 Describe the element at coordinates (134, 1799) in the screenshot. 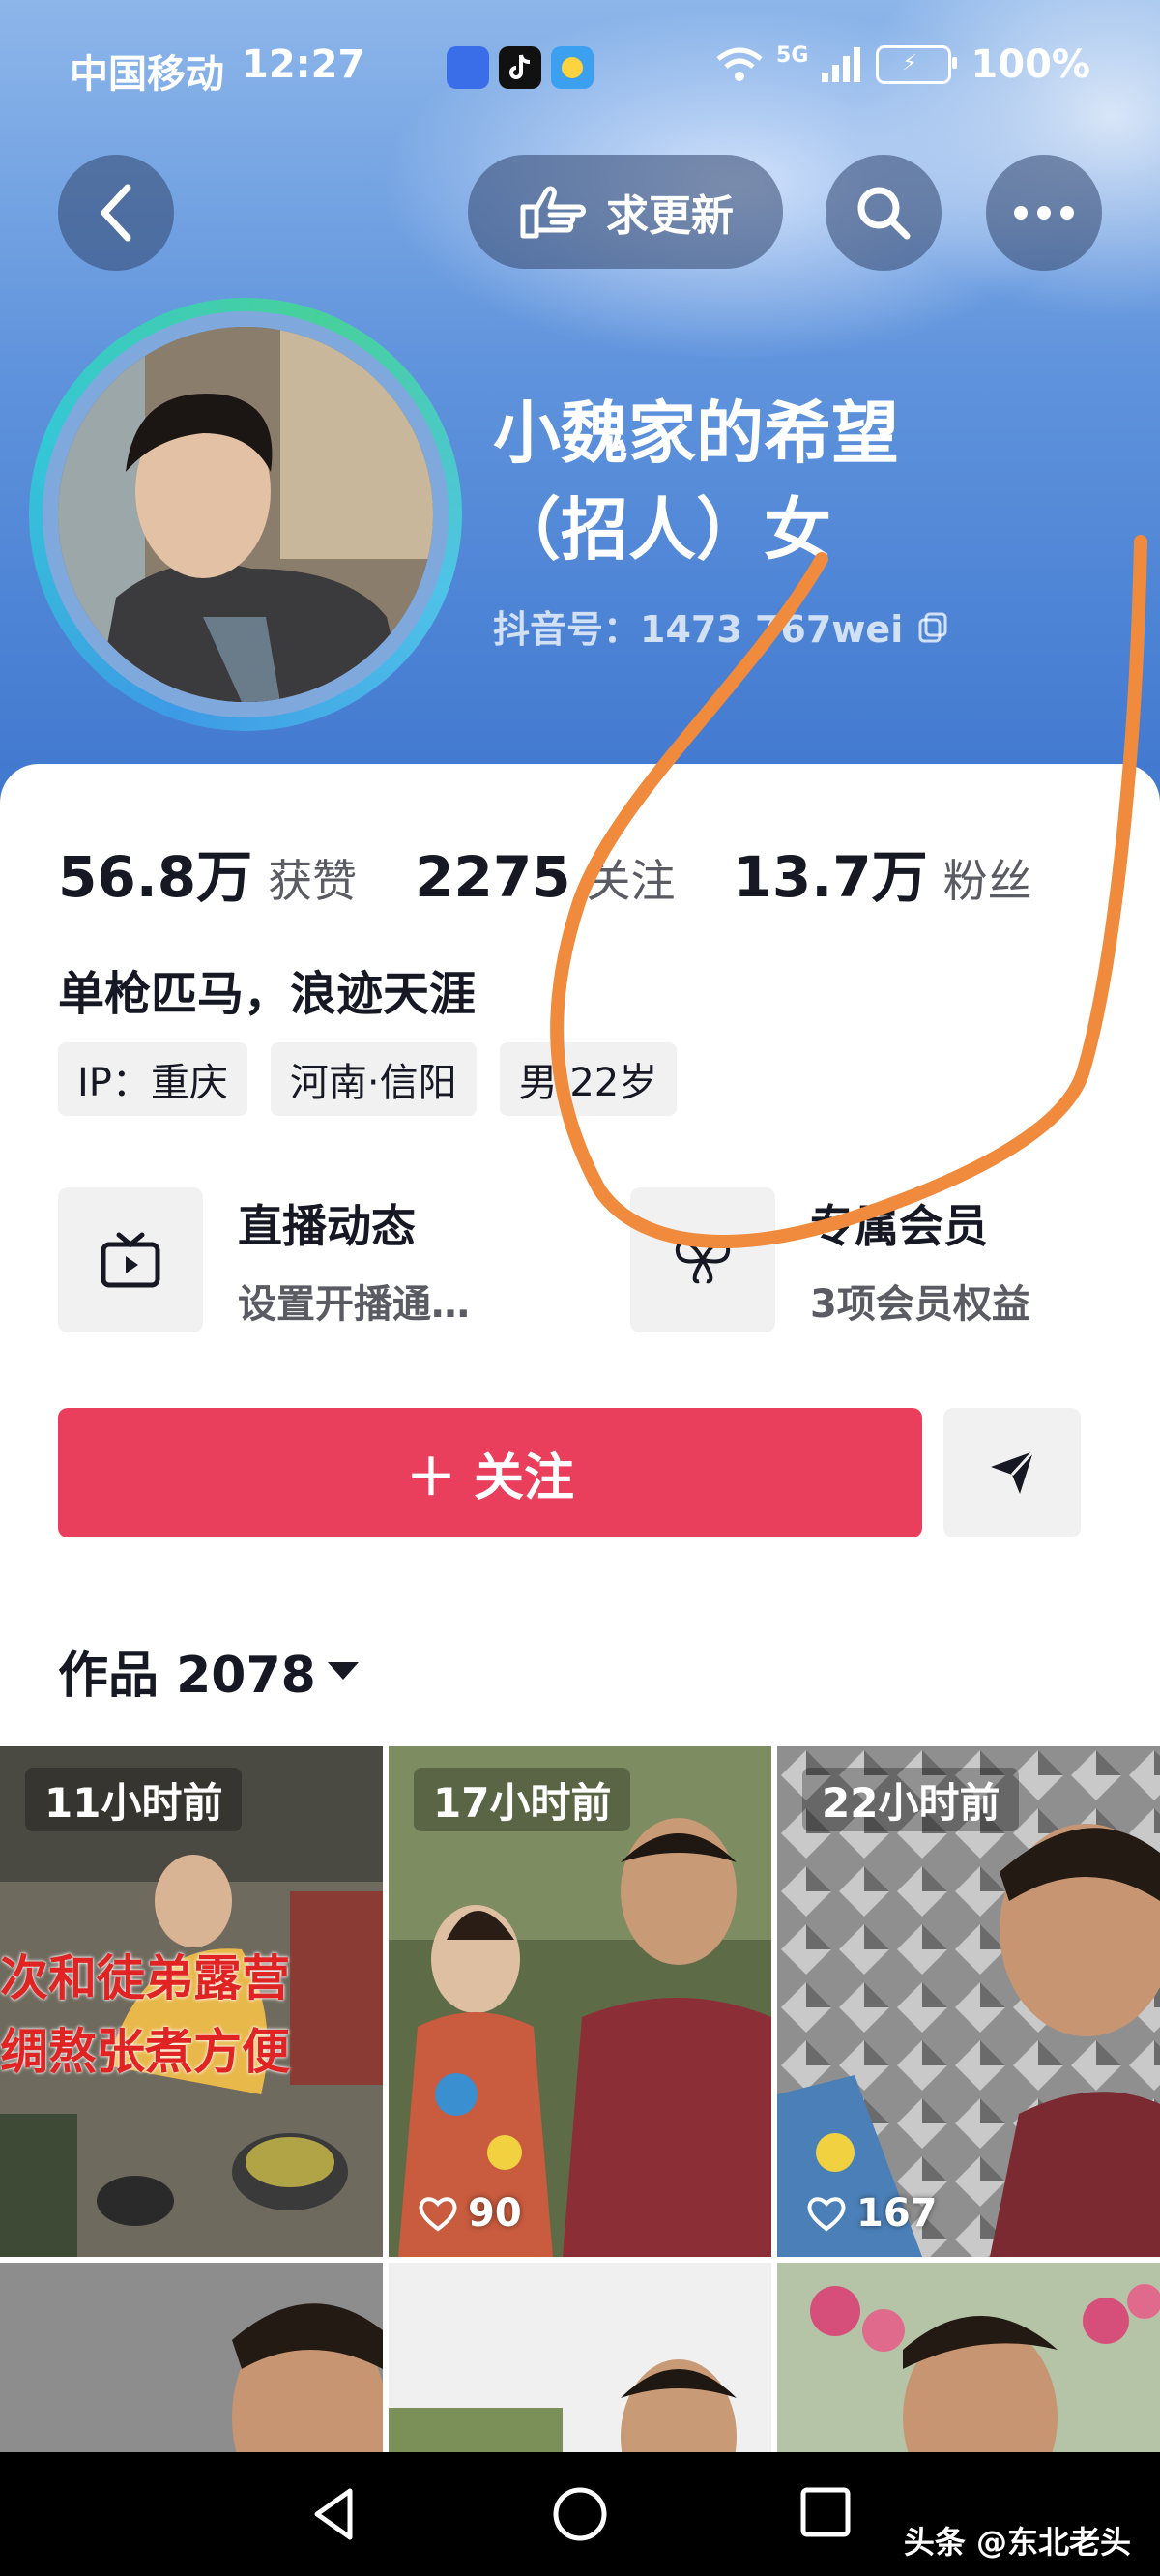

I see `video-timestamp: 11小时前` at that location.